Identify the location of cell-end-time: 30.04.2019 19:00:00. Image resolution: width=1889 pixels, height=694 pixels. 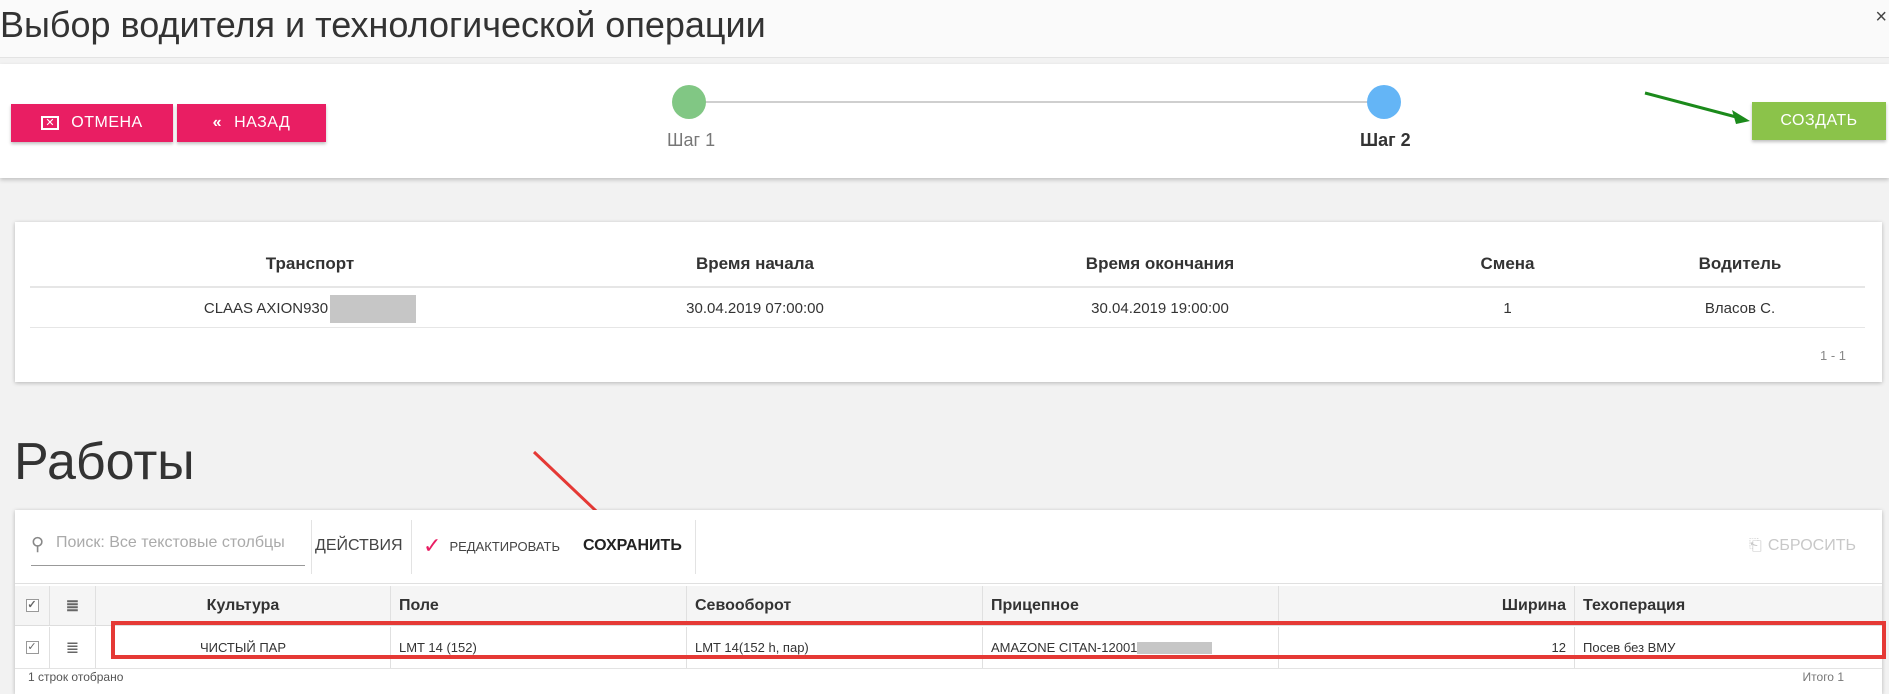
(1160, 308).